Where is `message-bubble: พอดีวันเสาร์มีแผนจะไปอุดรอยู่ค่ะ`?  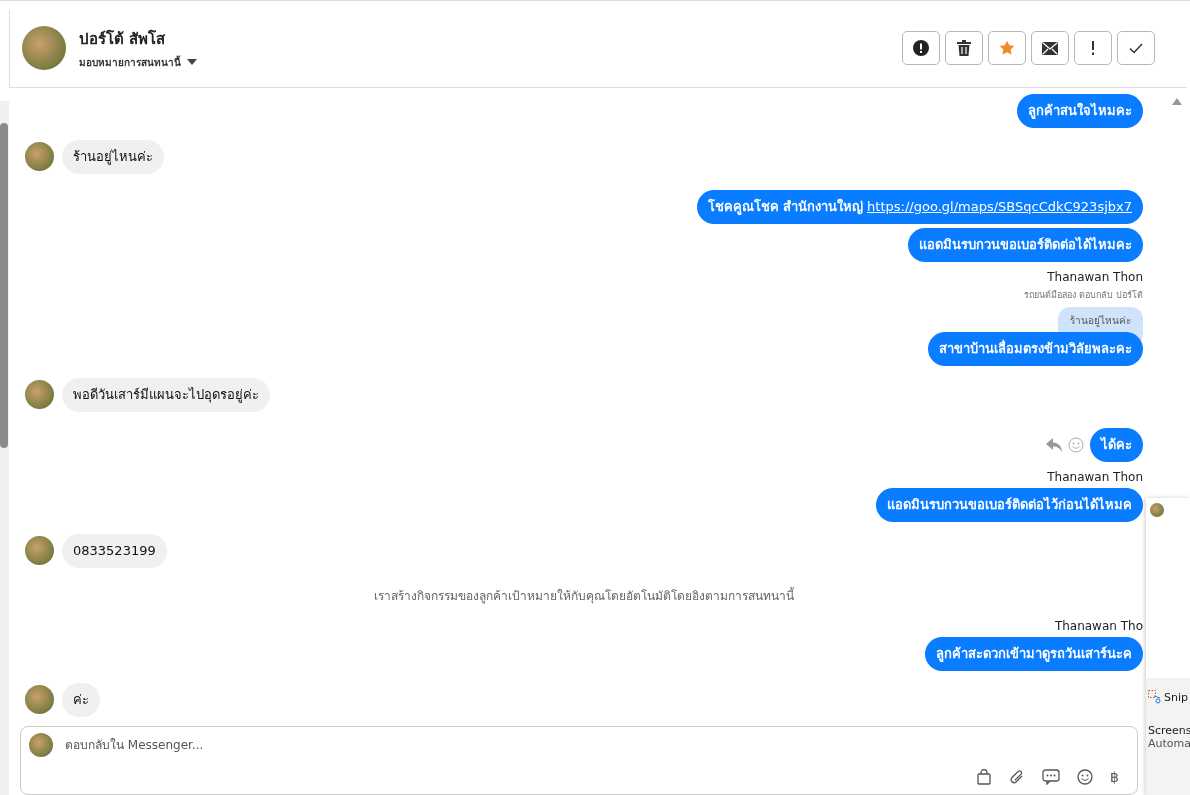 message-bubble: พอดีวันเสาร์มีแผนจะไปอุดรอยู่ค่ะ is located at coordinates (166, 394).